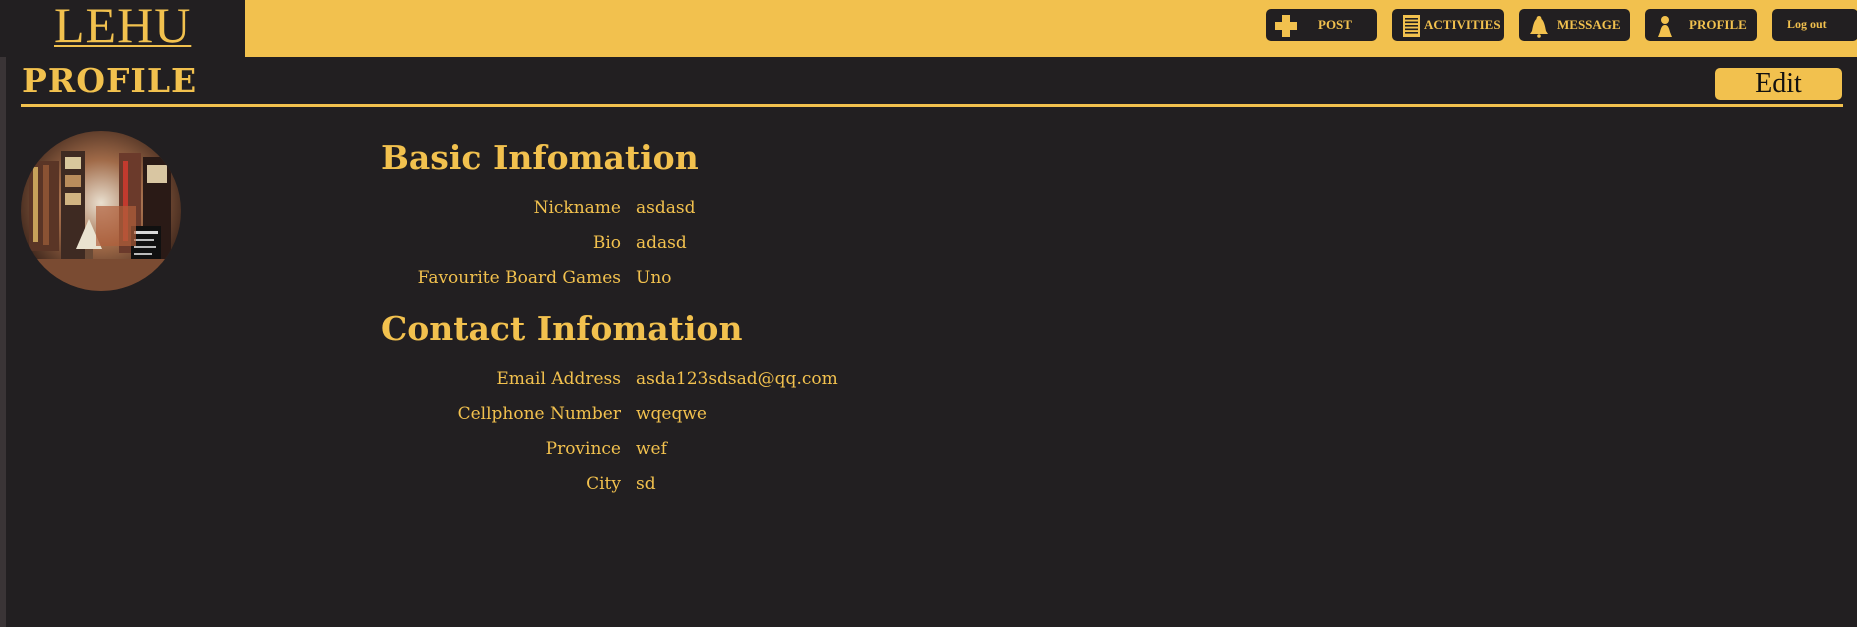  Describe the element at coordinates (661, 243) in the screenshot. I see `field-value: adasd` at that location.